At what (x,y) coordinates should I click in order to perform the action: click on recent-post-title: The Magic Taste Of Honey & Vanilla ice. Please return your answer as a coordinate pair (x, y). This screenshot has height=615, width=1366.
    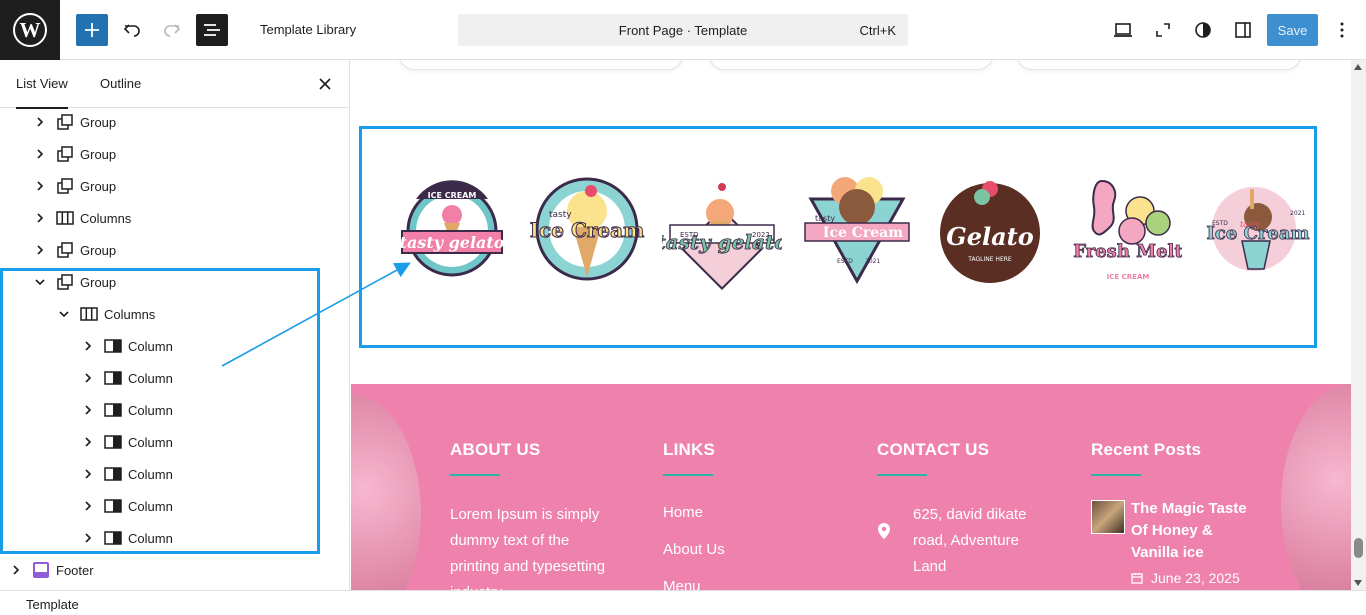
    Looking at the image, I should click on (1193, 531).